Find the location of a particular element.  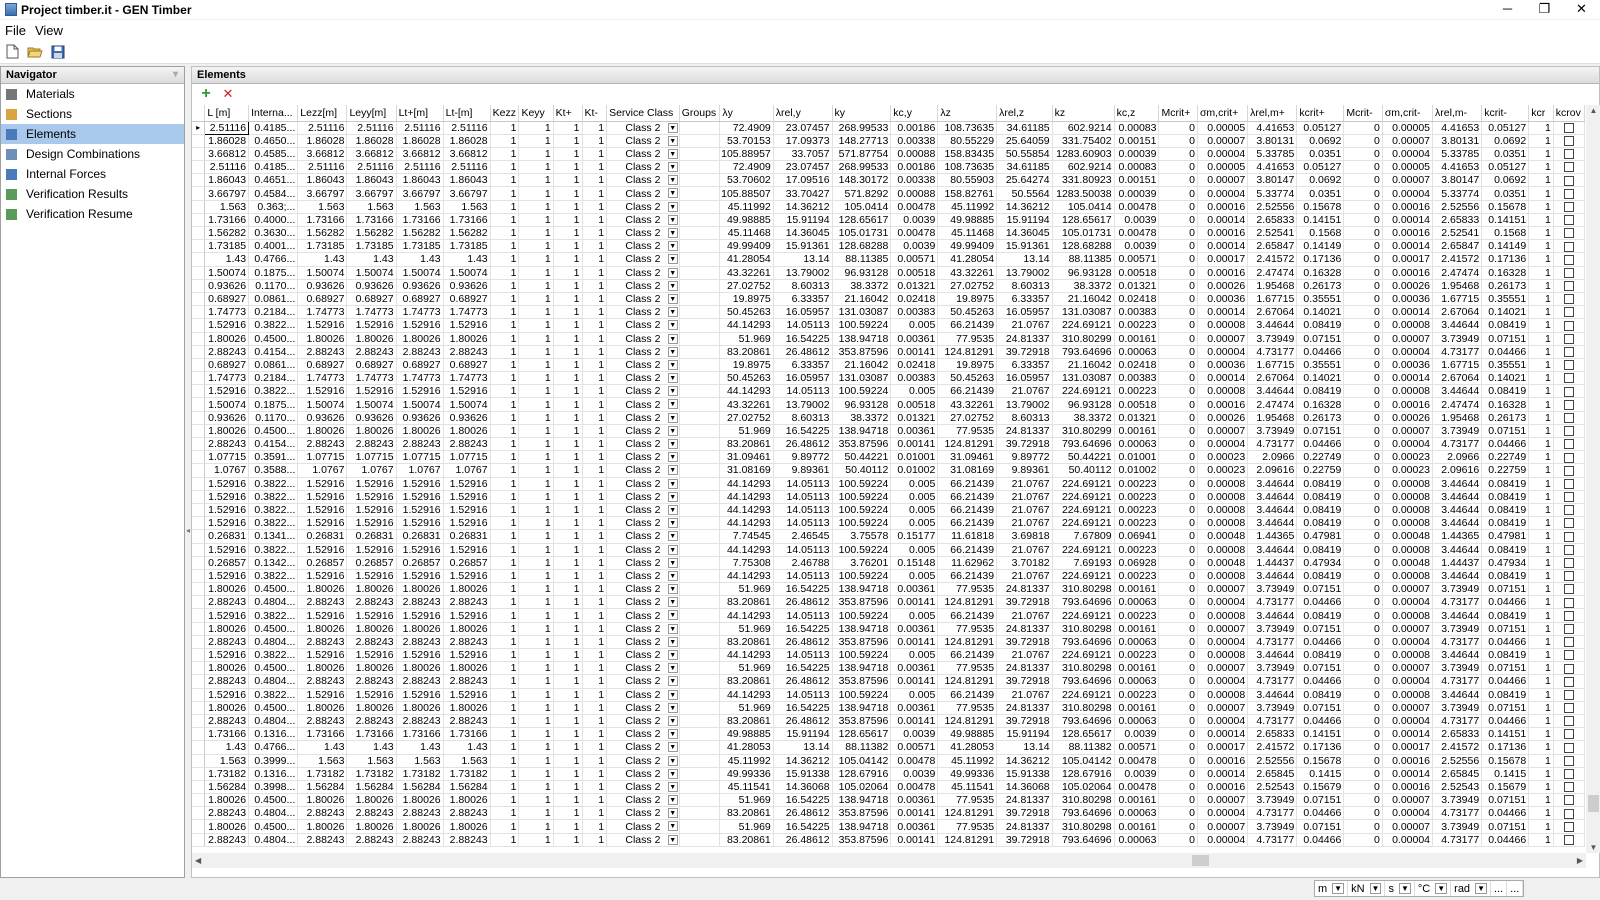

table-cell: 1.43 is located at coordinates (467, 747).